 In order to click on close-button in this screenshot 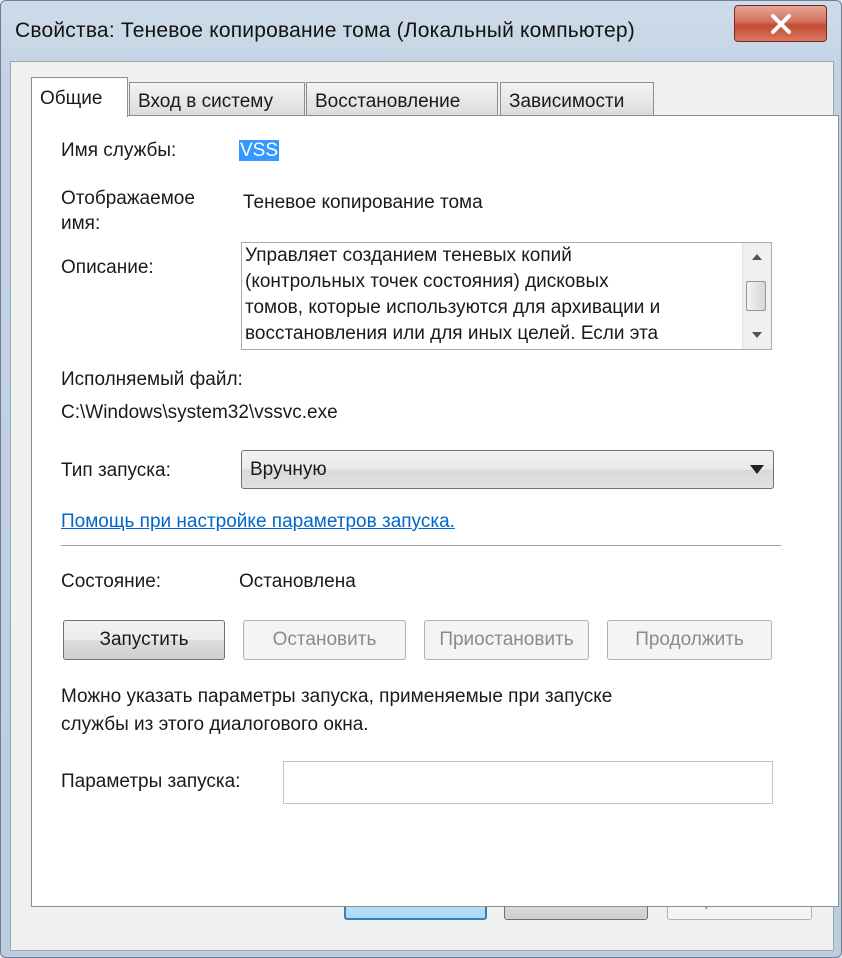, I will do `click(780, 23)`.